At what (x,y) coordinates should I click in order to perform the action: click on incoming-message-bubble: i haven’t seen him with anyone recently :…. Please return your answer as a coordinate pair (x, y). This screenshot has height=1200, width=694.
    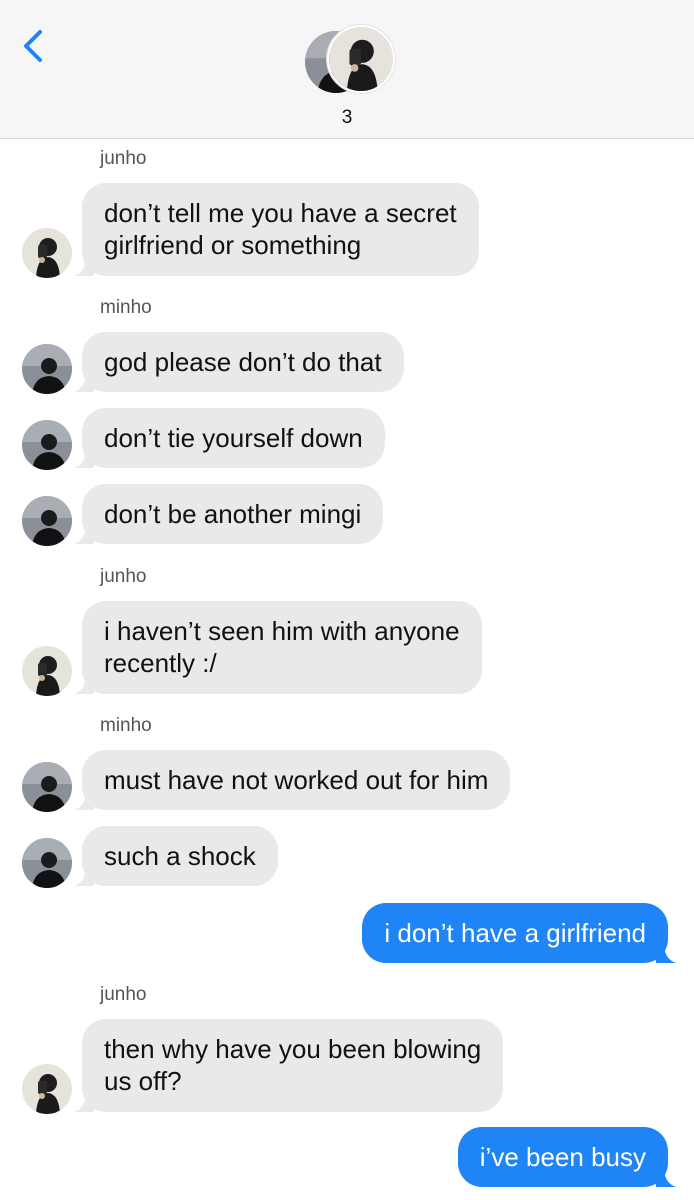
    Looking at the image, I should click on (282, 647).